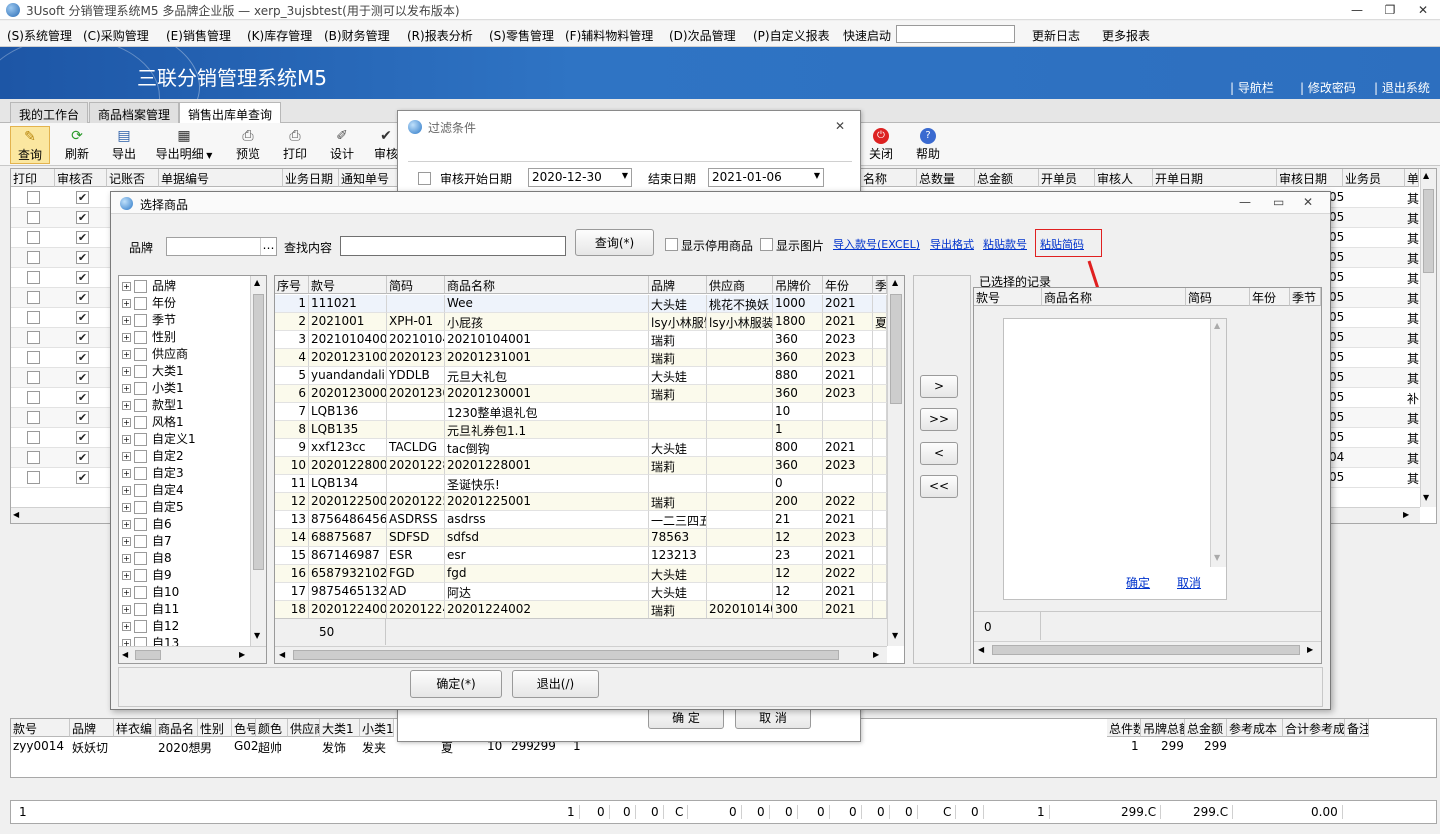 Image resolution: width=1440 pixels, height=834 pixels. What do you see at coordinates (215, 728) in the screenshot?
I see `col-gender: 性别` at bounding box center [215, 728].